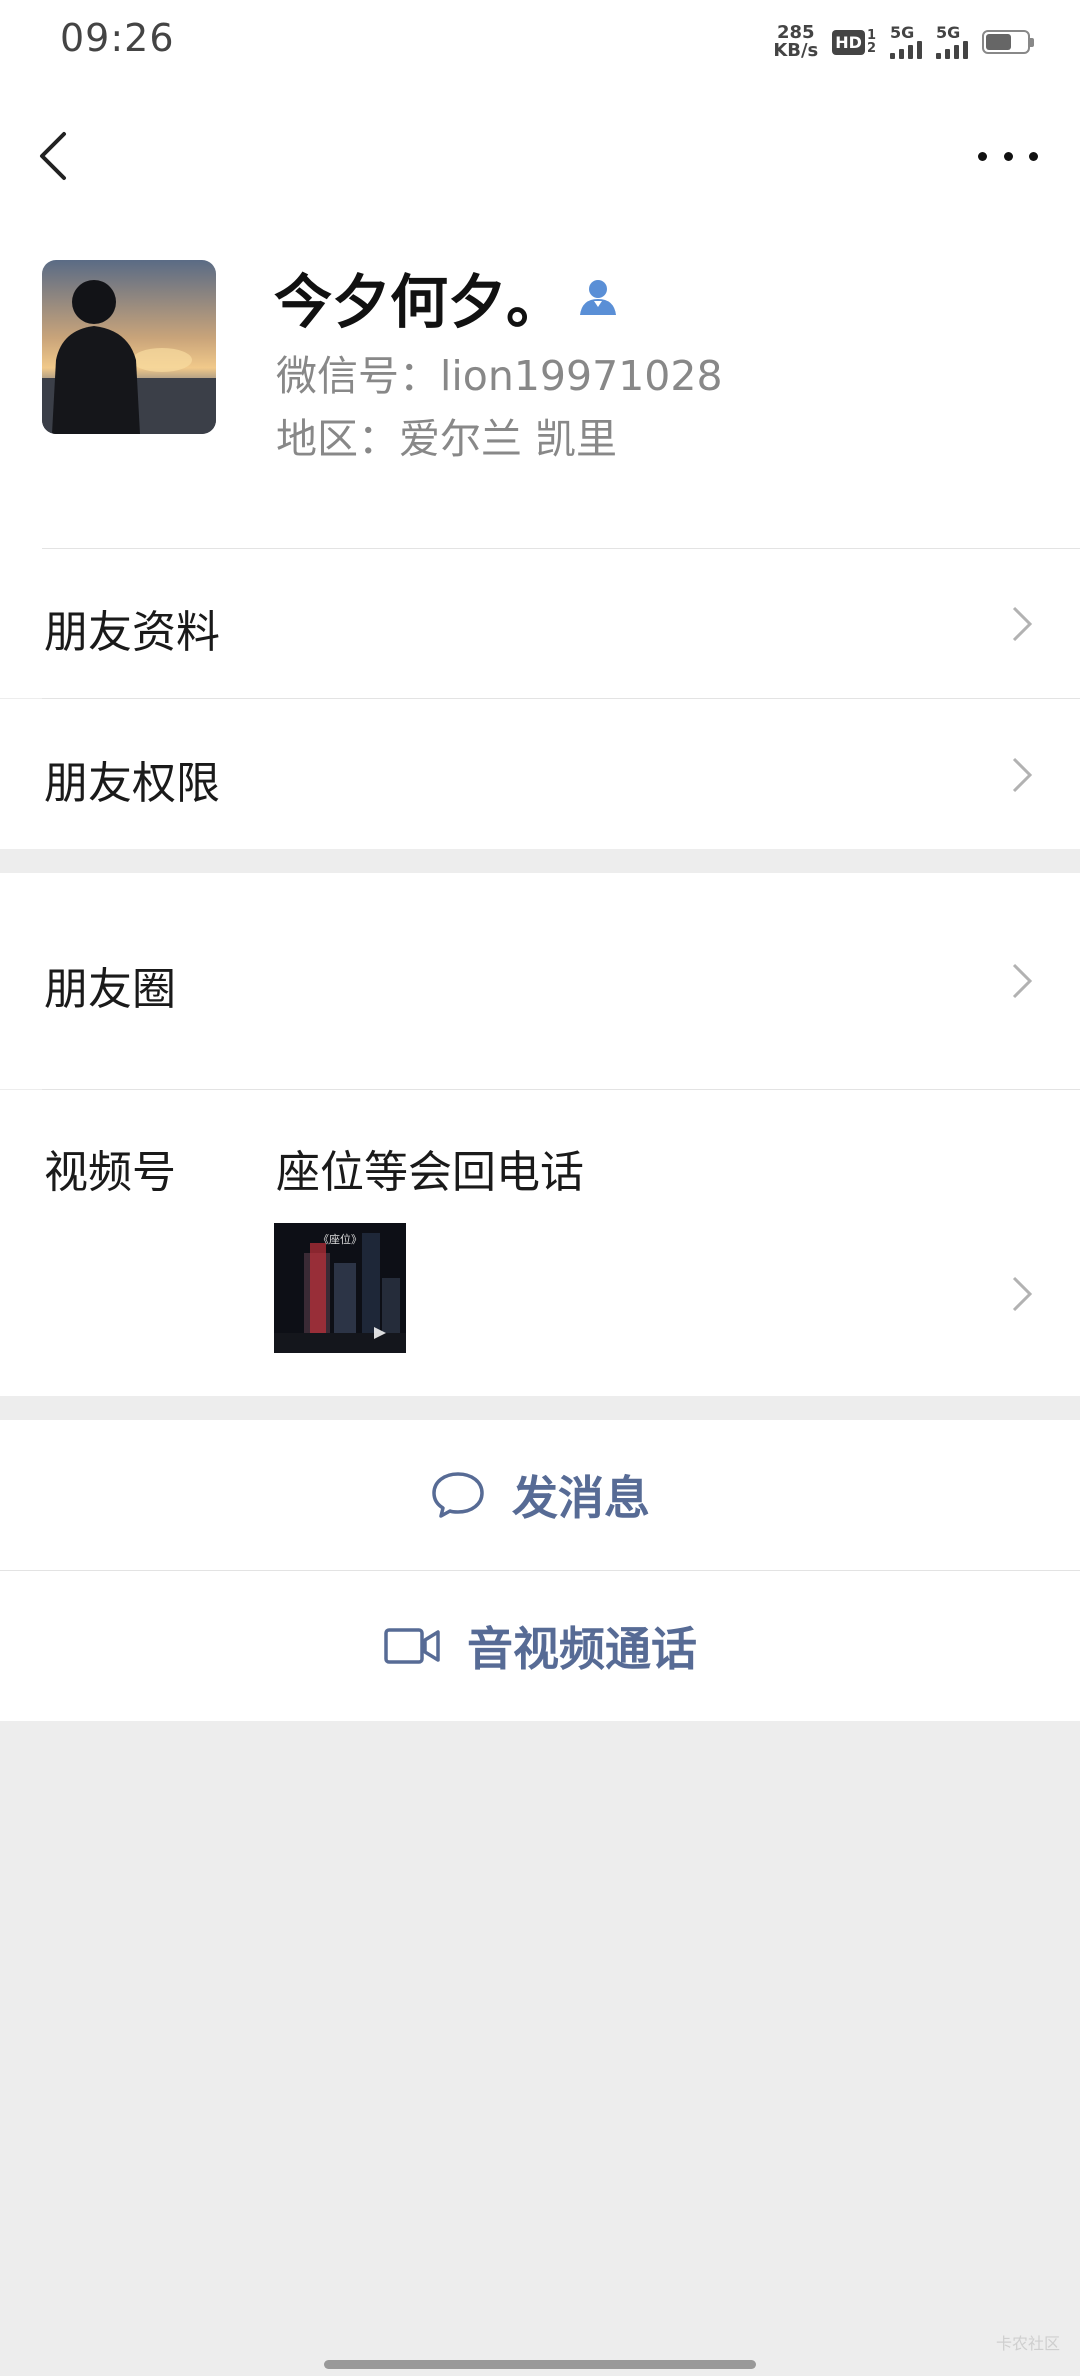 Image resolution: width=1080 pixels, height=2376 pixels. Describe the element at coordinates (540, 2364) in the screenshot. I see `home-indicator` at that location.